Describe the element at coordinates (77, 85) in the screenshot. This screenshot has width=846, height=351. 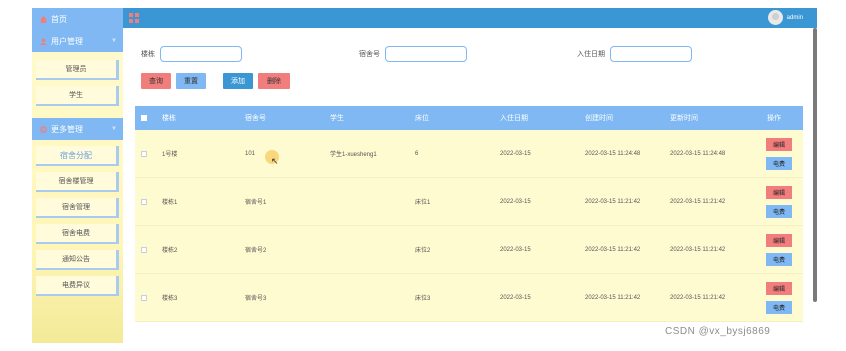
I see `submenu-user-management: 管理员 学生` at that location.